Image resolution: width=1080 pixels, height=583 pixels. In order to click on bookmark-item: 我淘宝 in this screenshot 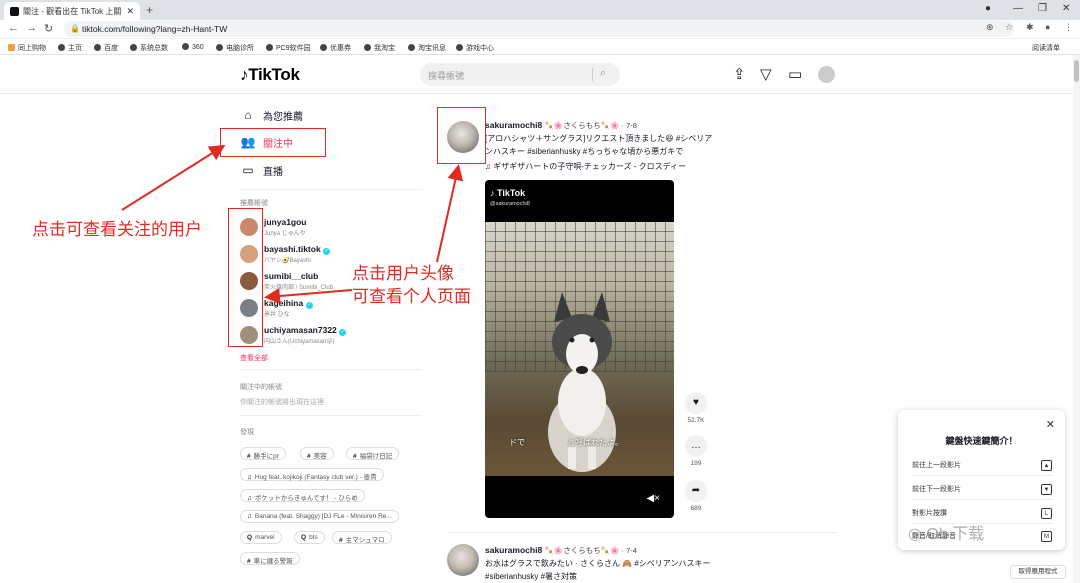, I will do `click(379, 48)`.